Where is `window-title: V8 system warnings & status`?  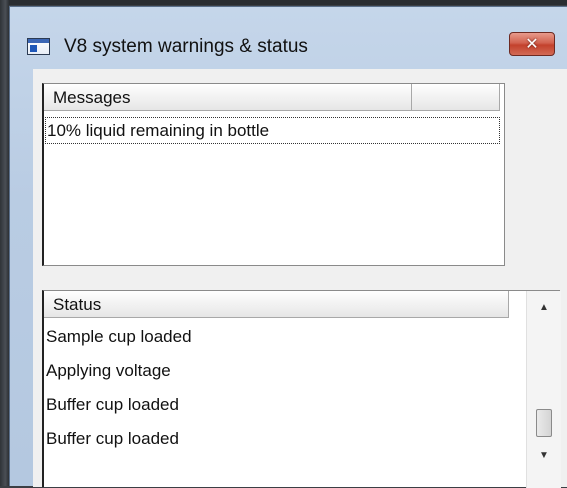 window-title: V8 system warnings & status is located at coordinates (186, 46).